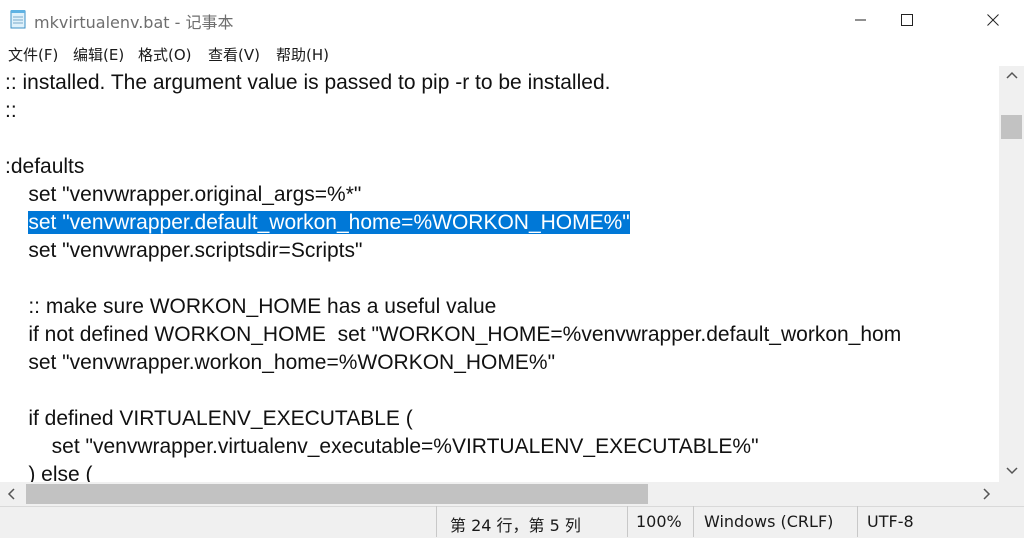 The width and height of the screenshot is (1024, 538). What do you see at coordinates (11, 495) in the screenshot?
I see `scroll-left-icon` at bounding box center [11, 495].